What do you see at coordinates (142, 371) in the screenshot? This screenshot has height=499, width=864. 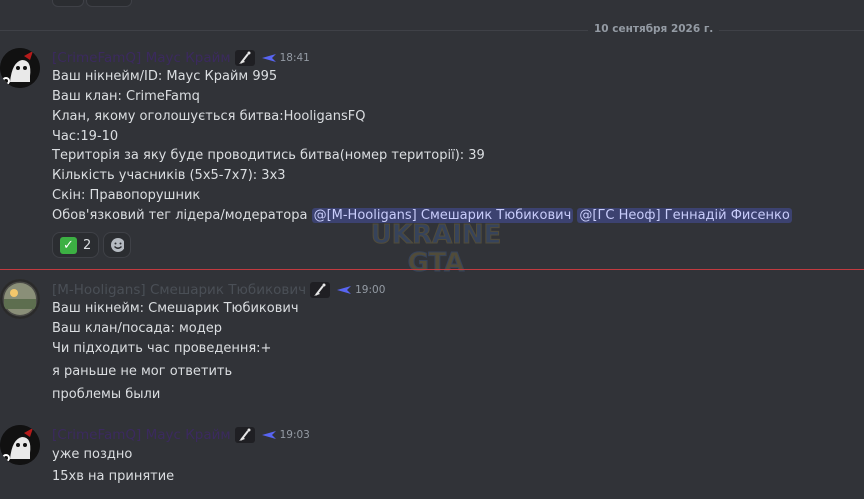 I see `message-line: я раньше не мог ответить` at bounding box center [142, 371].